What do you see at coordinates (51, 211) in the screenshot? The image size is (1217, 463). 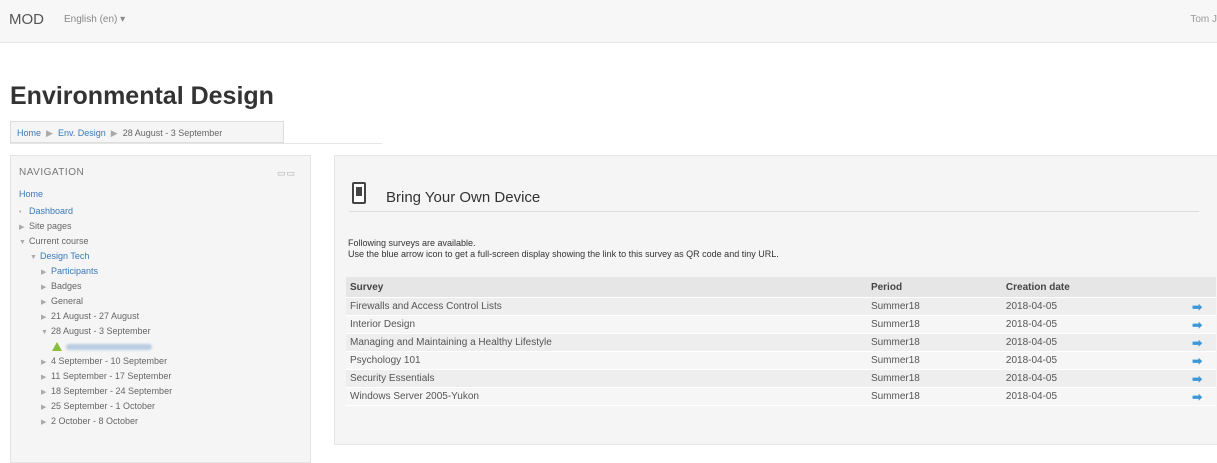 I see `nav-item-label: Dashboard` at bounding box center [51, 211].